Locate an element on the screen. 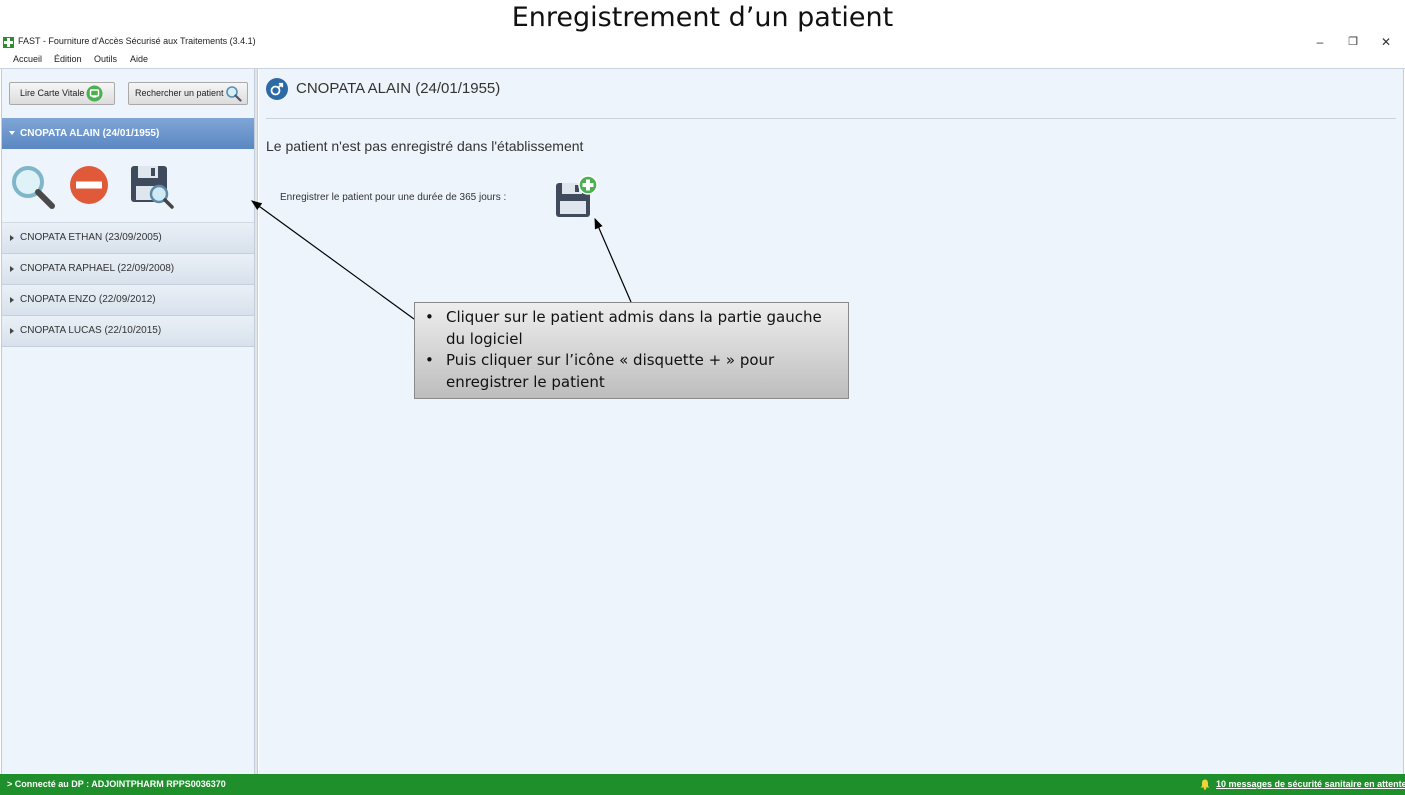 The height and width of the screenshot is (795, 1405). patient-item: CNOPATA LUCAS (22/10/2015) is located at coordinates (128, 331).